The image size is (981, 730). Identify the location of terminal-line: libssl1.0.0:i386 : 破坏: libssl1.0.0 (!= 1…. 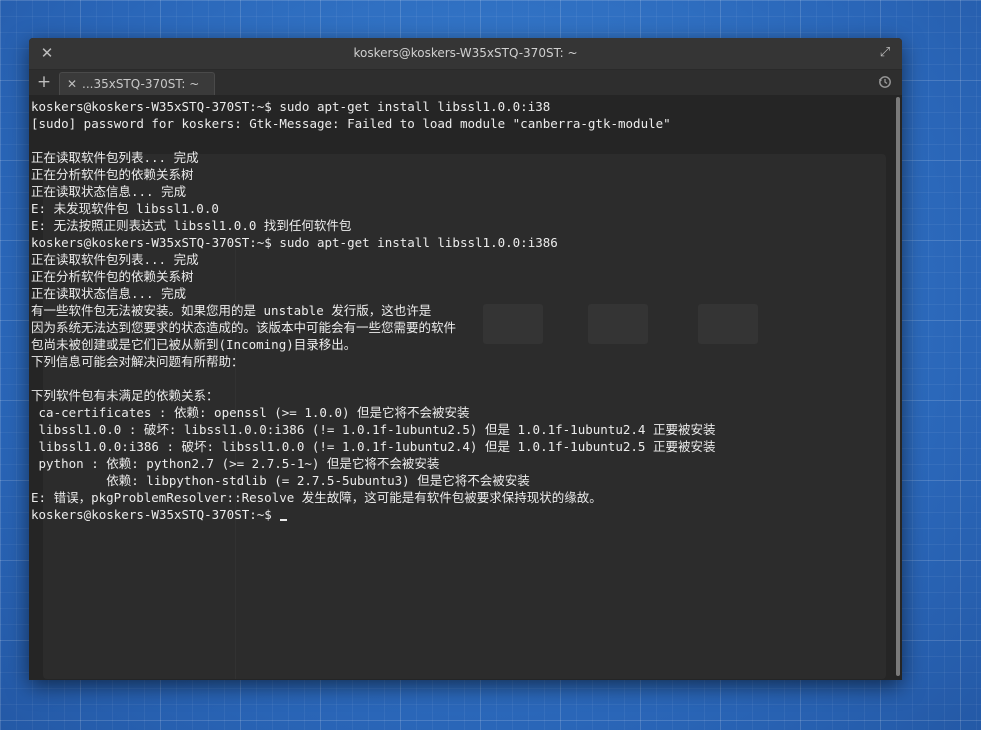
(373, 446).